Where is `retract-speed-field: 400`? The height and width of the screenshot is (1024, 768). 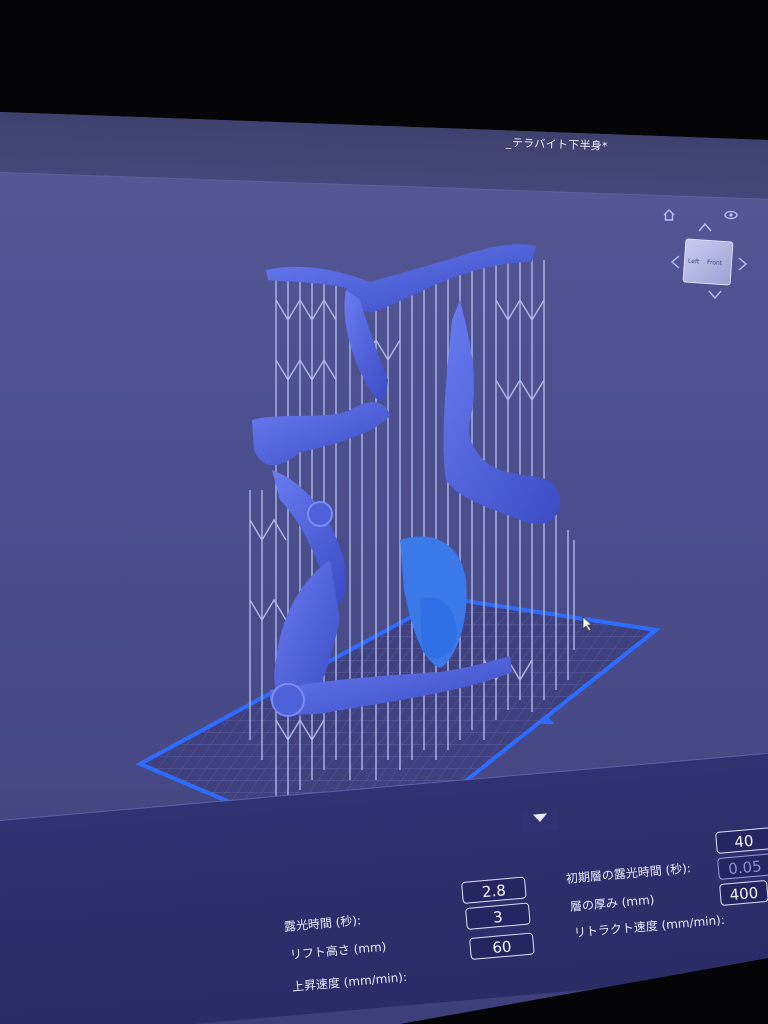 retract-speed-field: 400 is located at coordinates (743, 892).